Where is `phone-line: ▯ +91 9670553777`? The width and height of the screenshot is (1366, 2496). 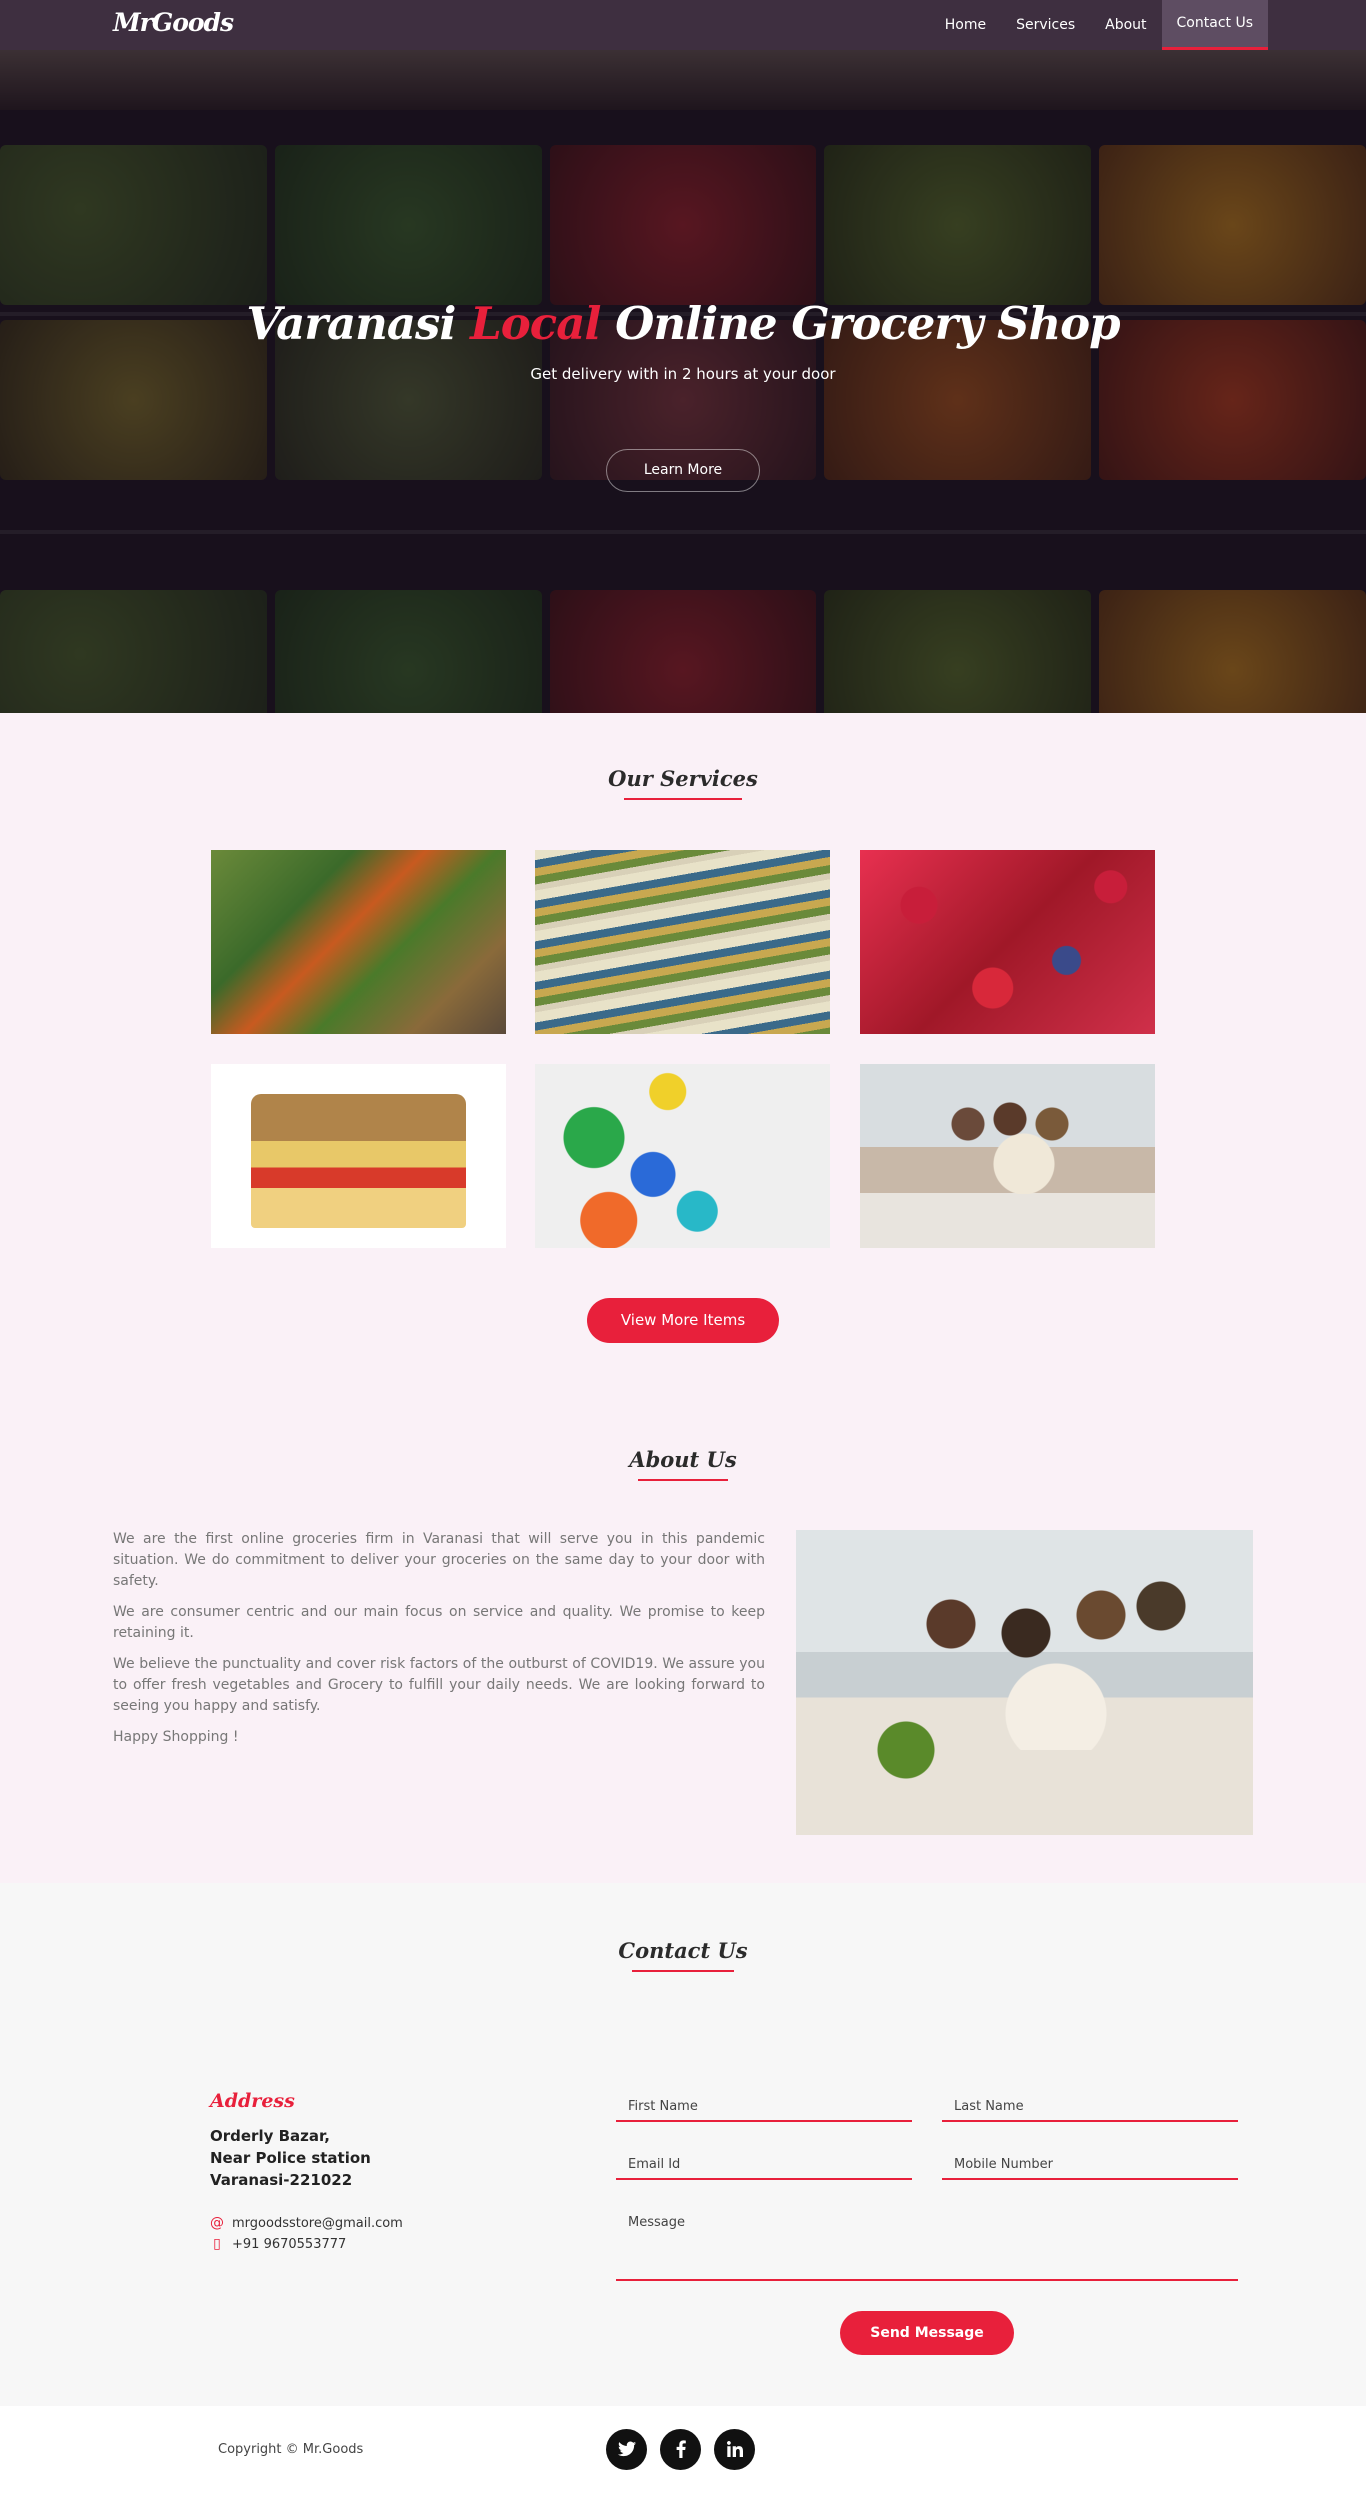
phone-line: ▯ +91 9670553777 is located at coordinates (278, 2244).